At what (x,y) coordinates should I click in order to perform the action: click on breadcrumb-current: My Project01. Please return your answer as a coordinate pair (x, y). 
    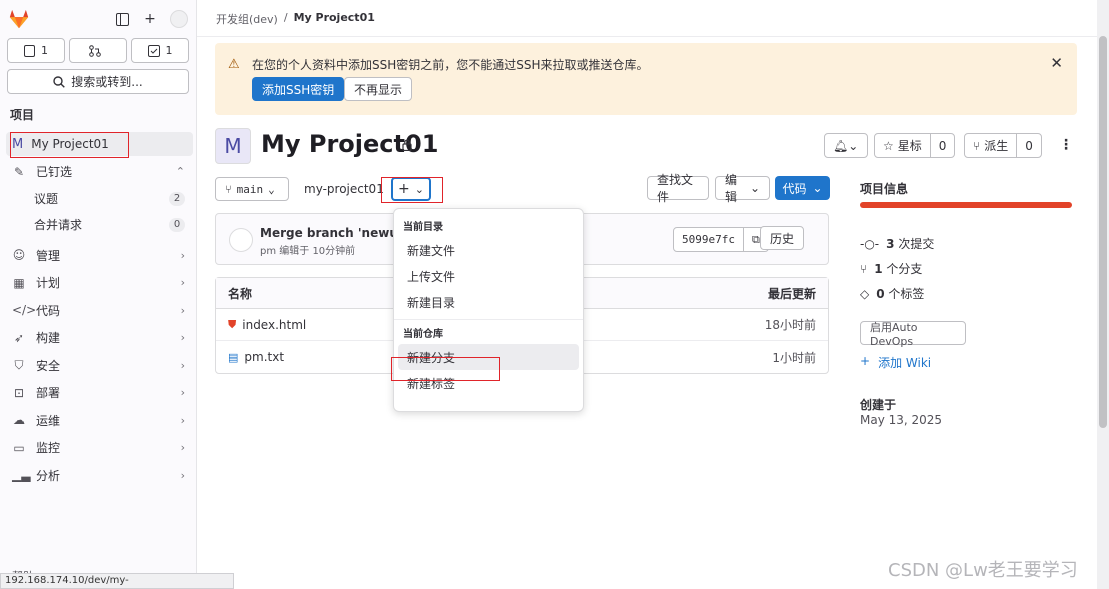
    Looking at the image, I should click on (334, 19).